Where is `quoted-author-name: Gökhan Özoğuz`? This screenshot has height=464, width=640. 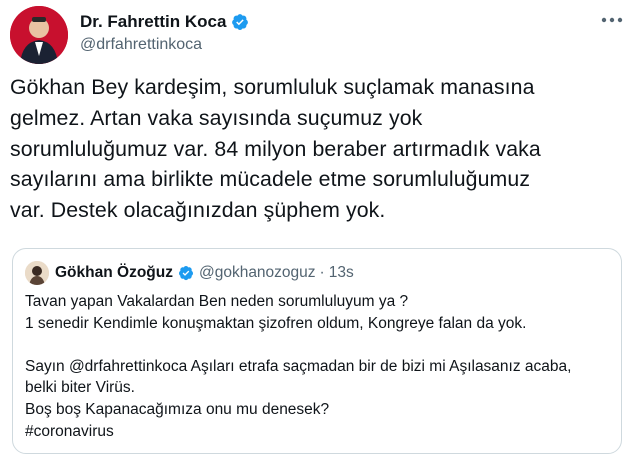 quoted-author-name: Gökhan Özoğuz is located at coordinates (114, 273).